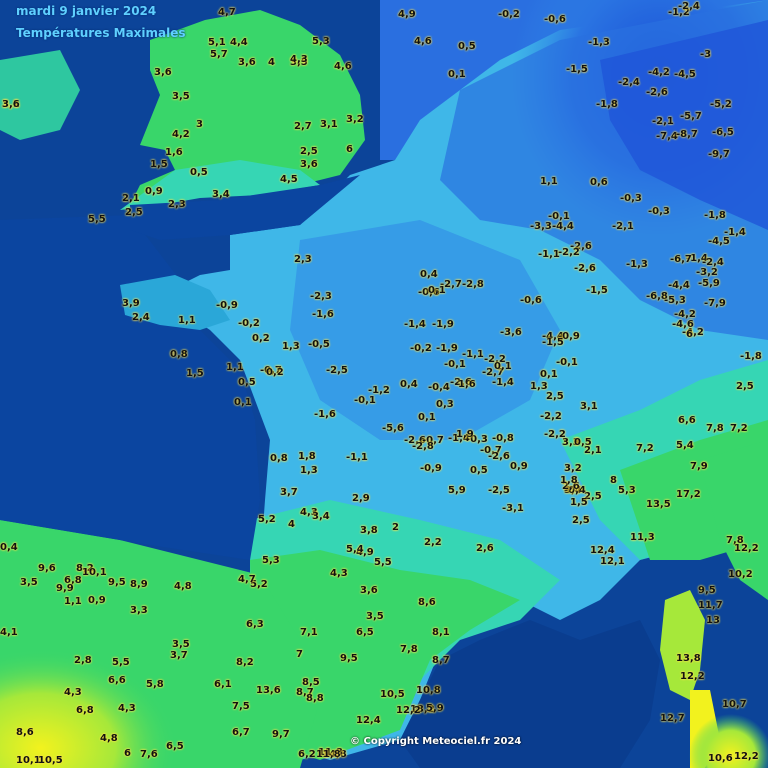 Image resolution: width=768 pixels, height=768 pixels. I want to click on temperature-value: -7,9, so click(715, 303).